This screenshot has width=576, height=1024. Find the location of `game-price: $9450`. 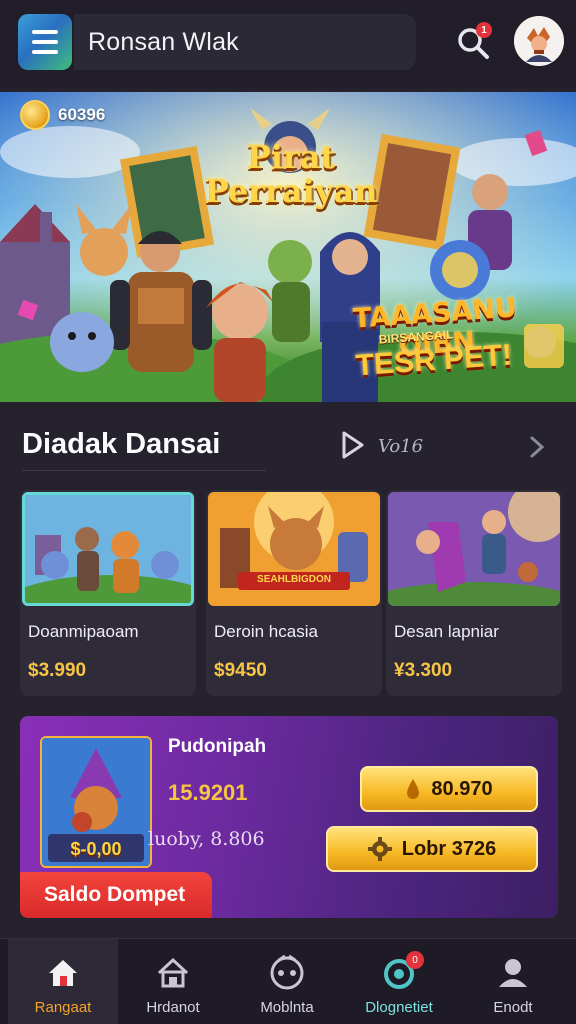

game-price: $9450 is located at coordinates (240, 670).